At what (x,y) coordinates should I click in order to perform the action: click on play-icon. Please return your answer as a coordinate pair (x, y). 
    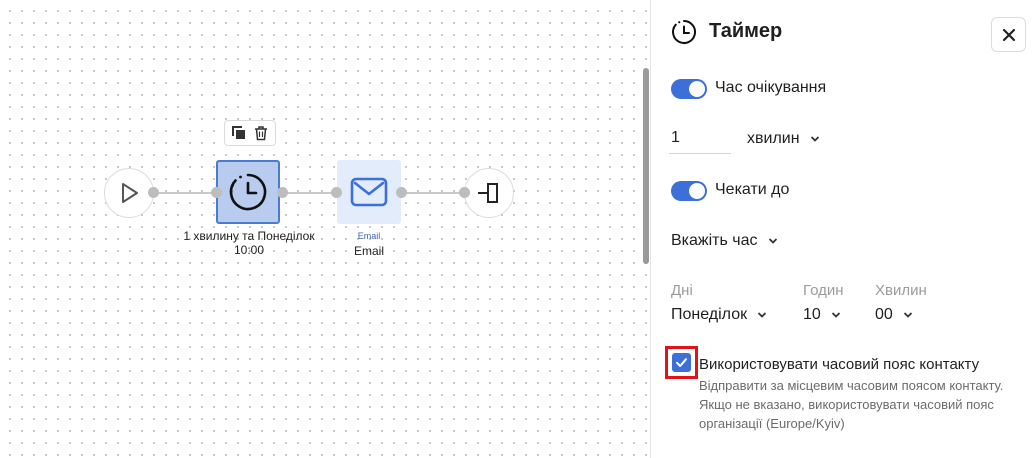
    Looking at the image, I should click on (130, 193).